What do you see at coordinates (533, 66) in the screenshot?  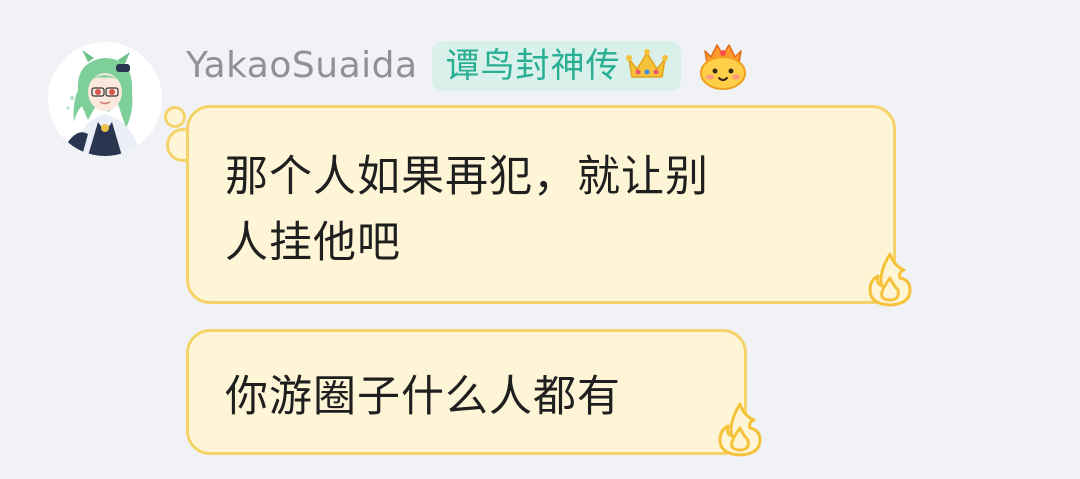 I see `title-badge-text: 谭鸟封神传` at bounding box center [533, 66].